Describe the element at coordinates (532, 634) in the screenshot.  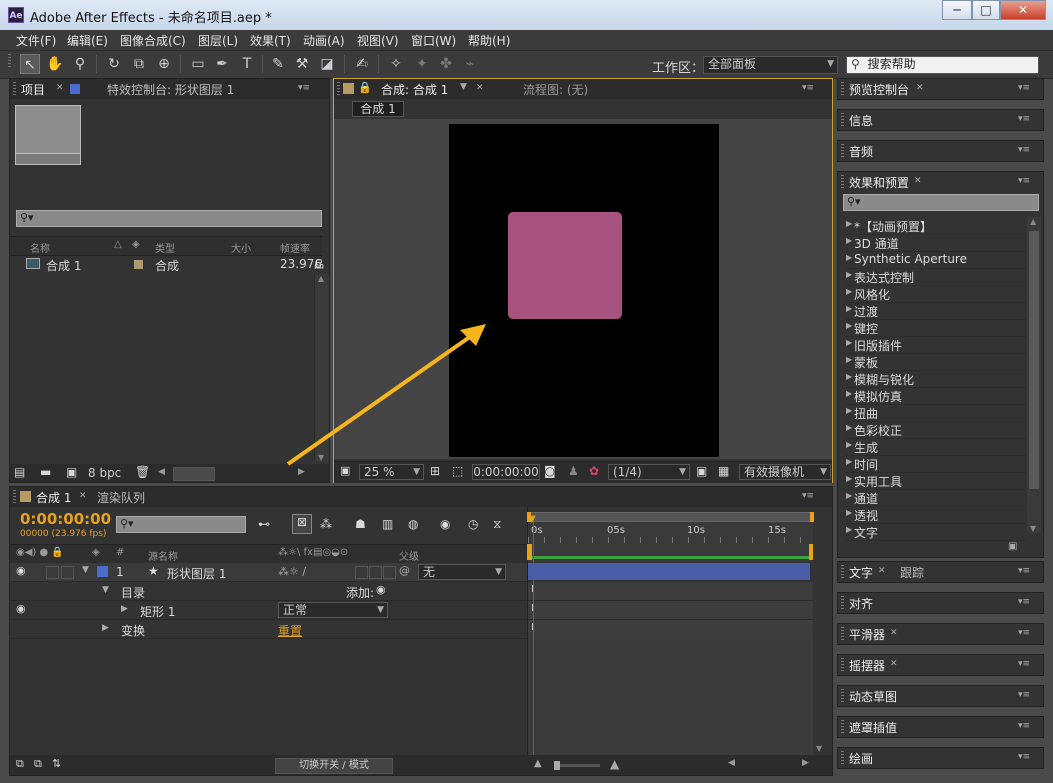
I see `current-time-indicator: ▼` at that location.